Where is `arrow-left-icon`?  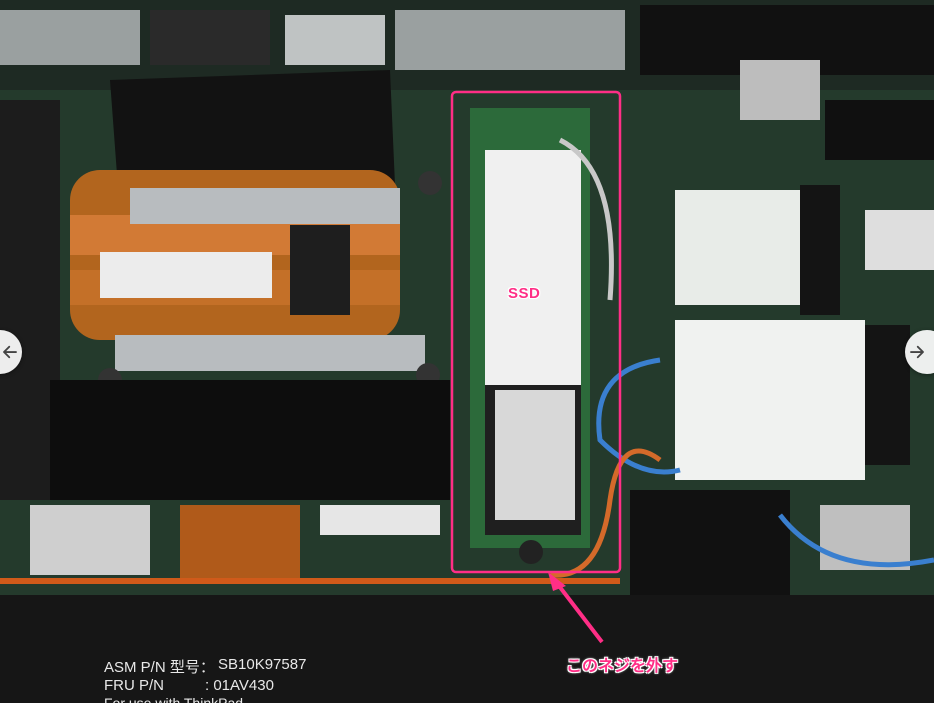 arrow-left-icon is located at coordinates (10, 352).